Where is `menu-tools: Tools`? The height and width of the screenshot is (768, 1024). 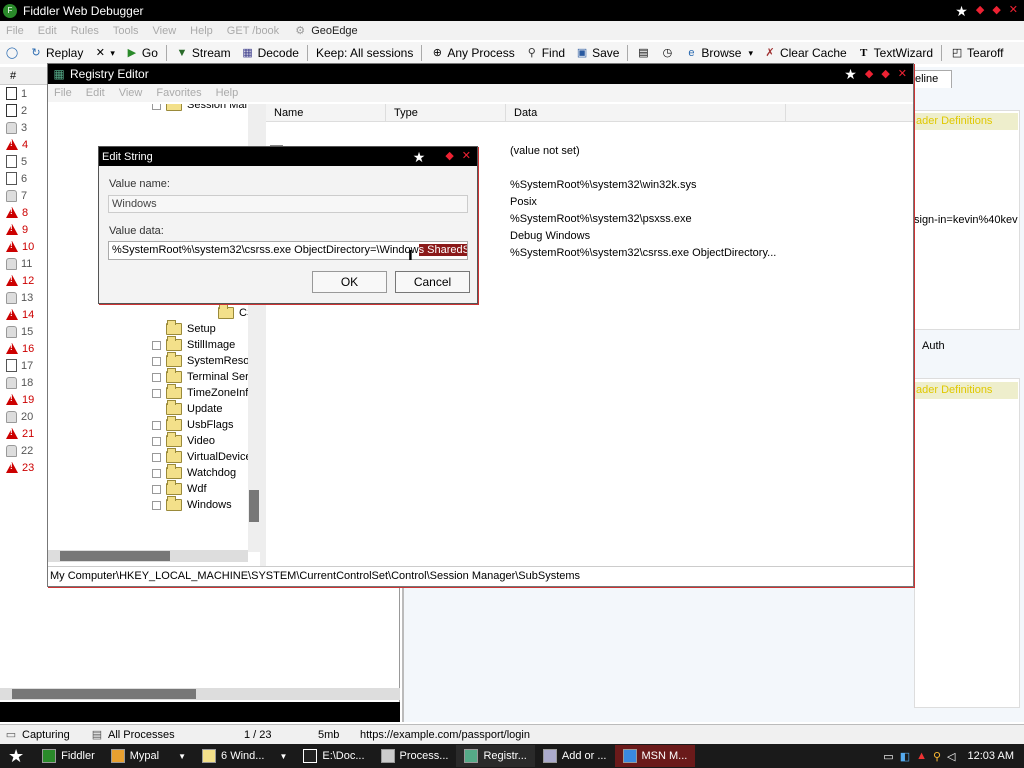 menu-tools: Tools is located at coordinates (126, 31).